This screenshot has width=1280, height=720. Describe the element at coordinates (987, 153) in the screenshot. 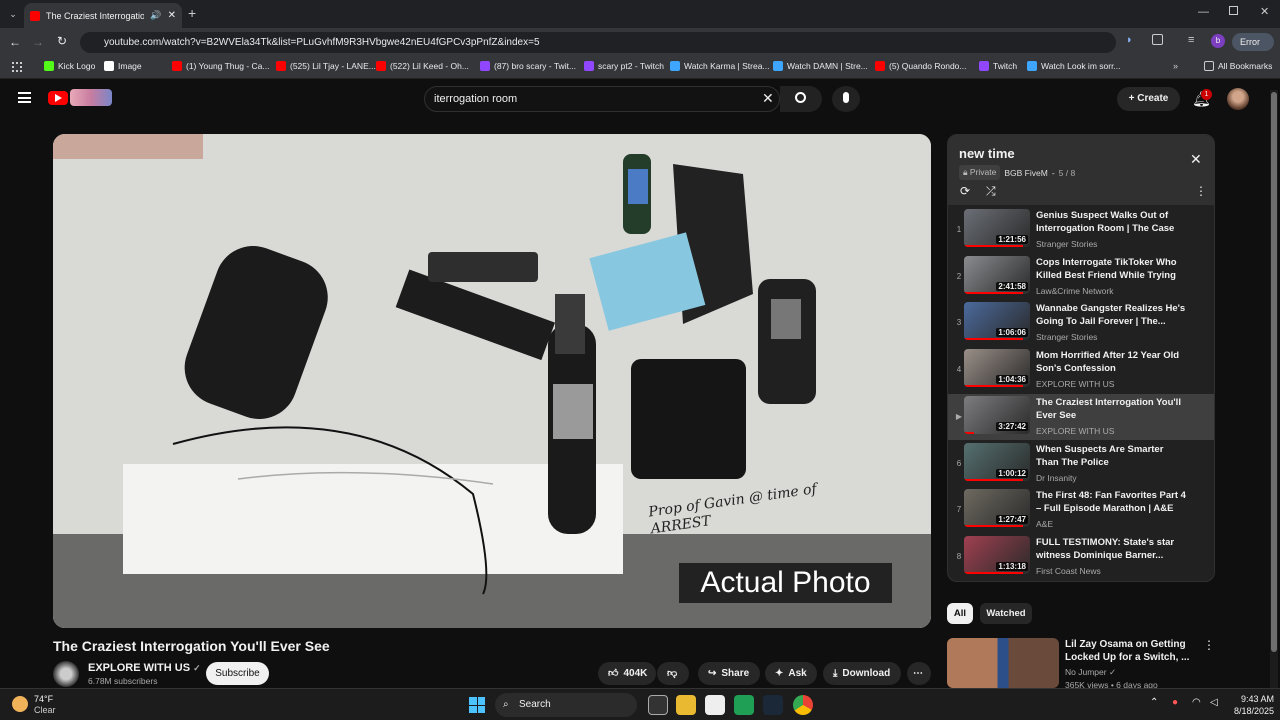

I see `playlist-title: new time` at that location.